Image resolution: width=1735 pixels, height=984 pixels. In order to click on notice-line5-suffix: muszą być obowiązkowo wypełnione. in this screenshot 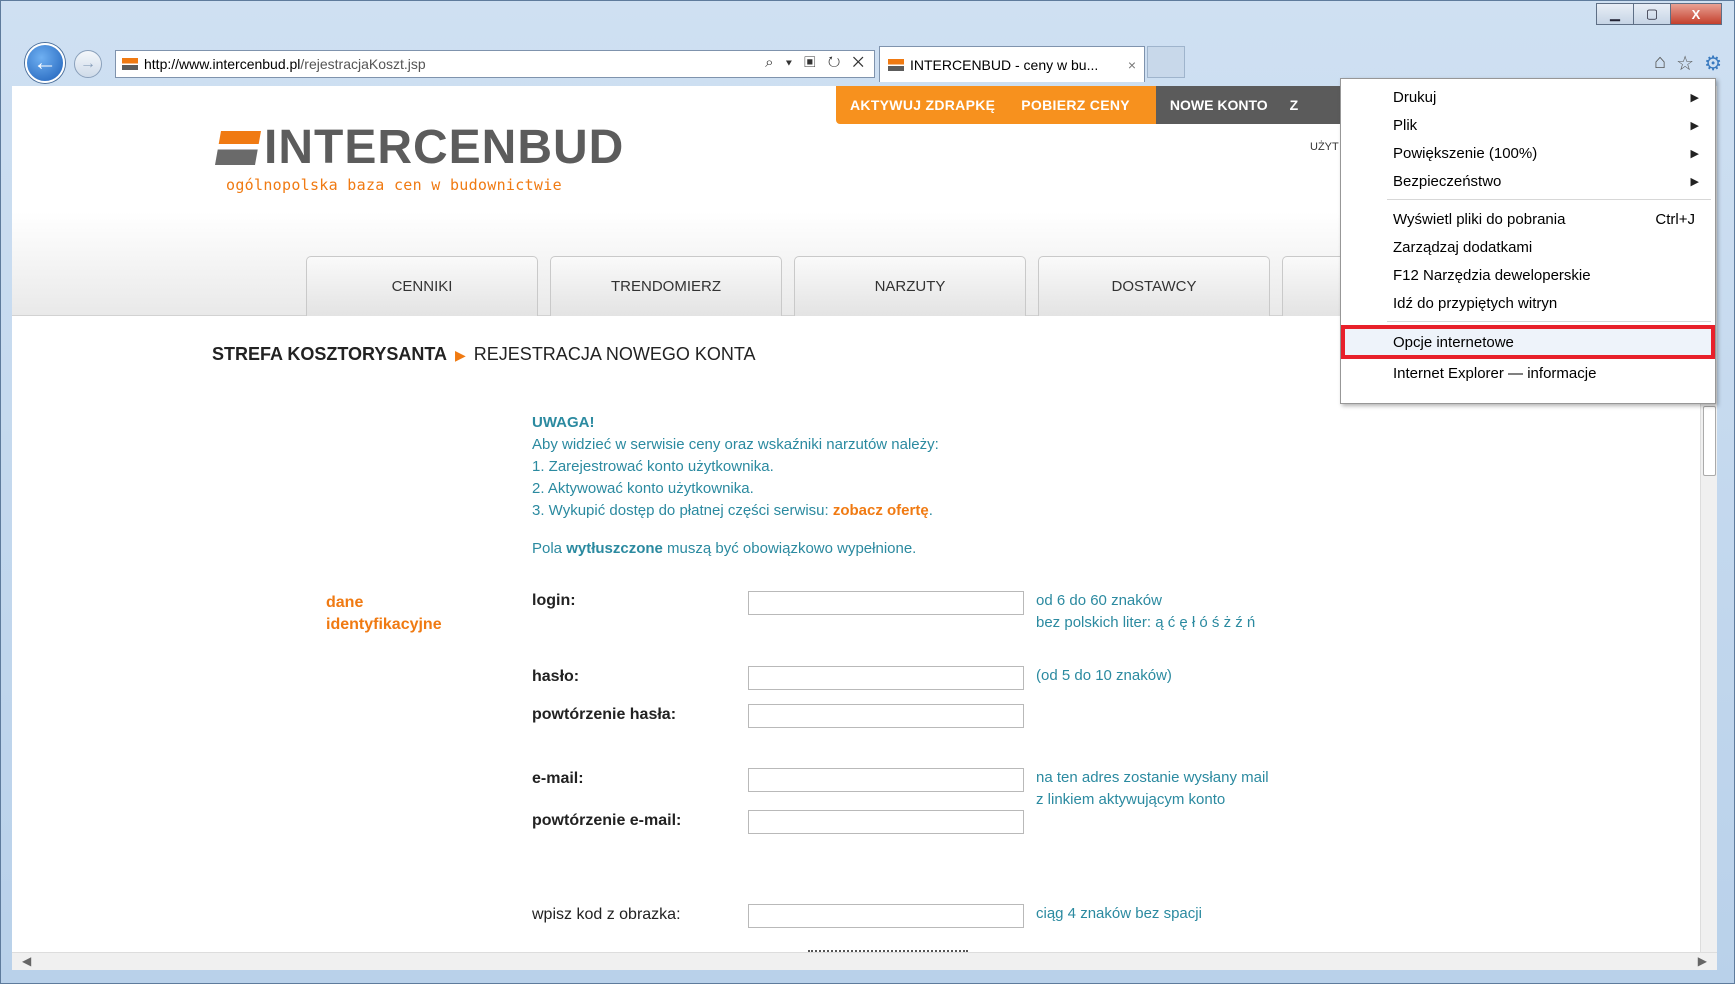, I will do `click(789, 548)`.